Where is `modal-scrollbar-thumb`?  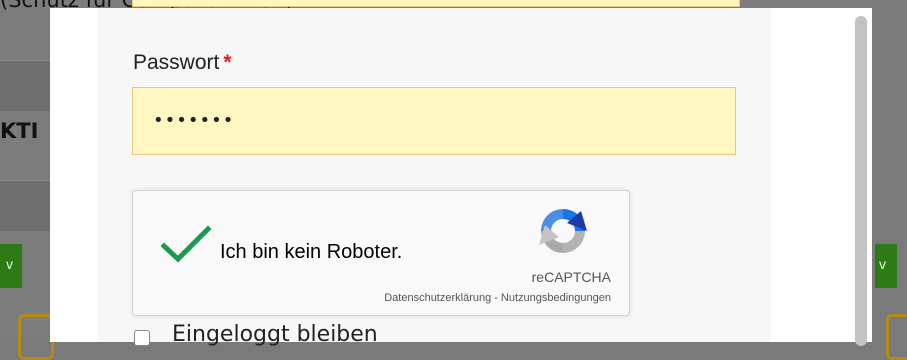 modal-scrollbar-thumb is located at coordinates (861, 181).